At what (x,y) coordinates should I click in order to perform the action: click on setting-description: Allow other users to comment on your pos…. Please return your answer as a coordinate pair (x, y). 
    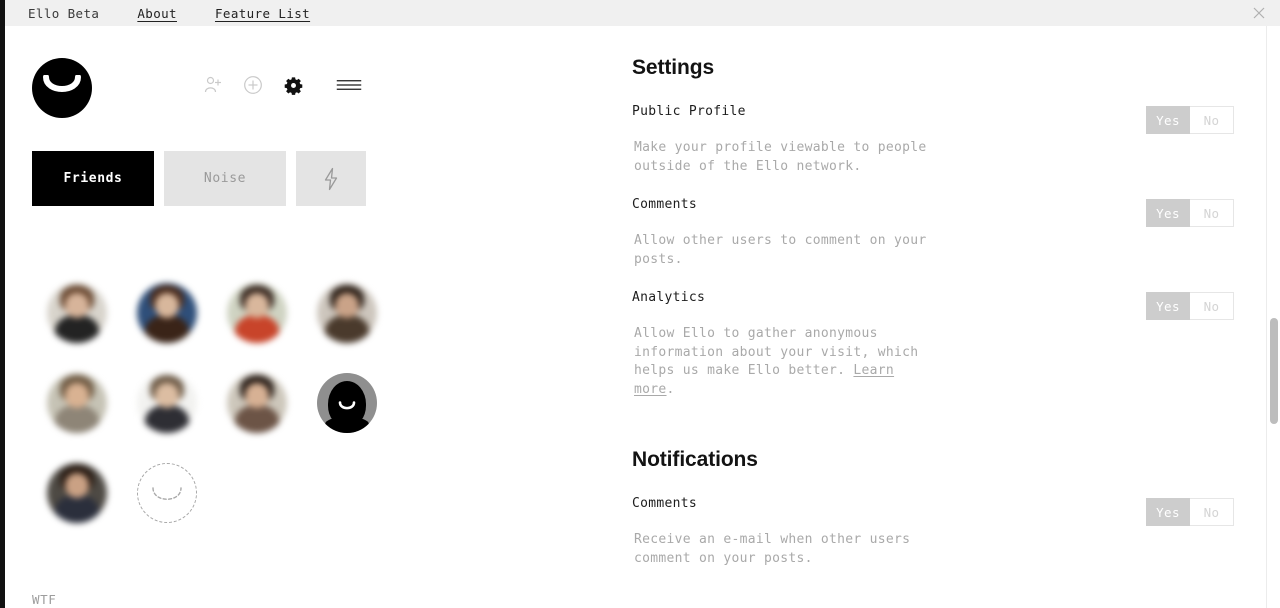
    Looking at the image, I should click on (780, 250).